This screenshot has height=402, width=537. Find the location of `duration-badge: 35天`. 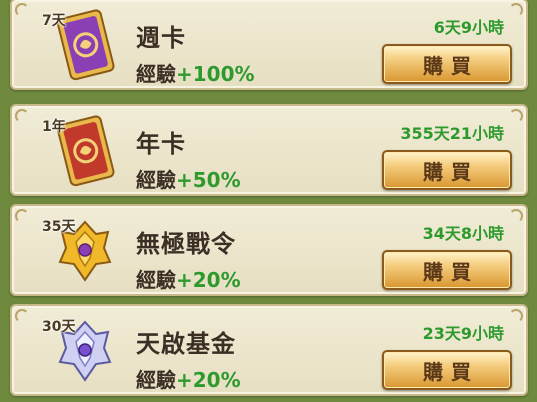

duration-badge: 35天 is located at coordinates (59, 227).